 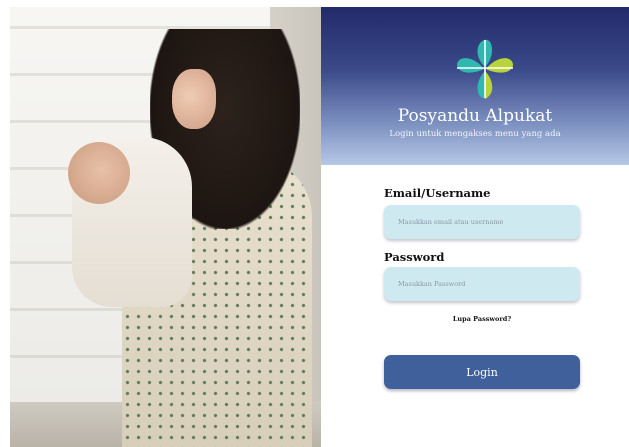 I want to click on app-subtitle: Login untuk mengakses menu yang ada, so click(x=475, y=134).